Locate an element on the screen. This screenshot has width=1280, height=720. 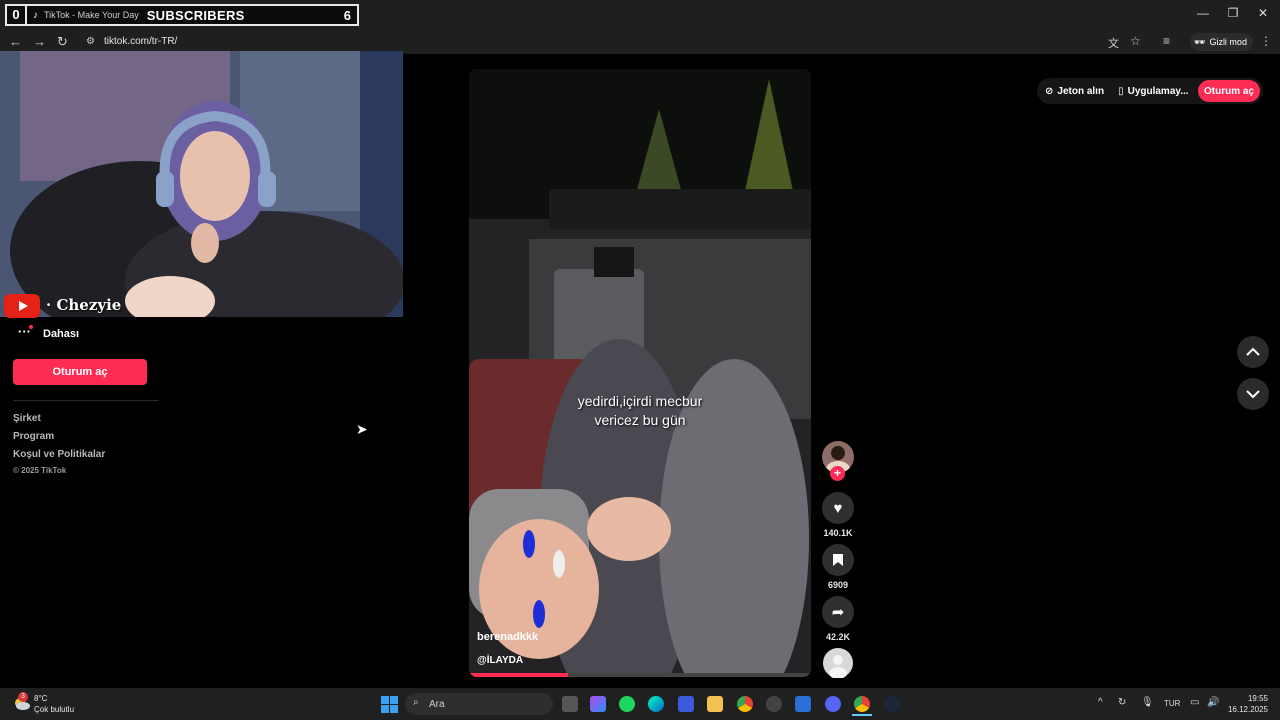
volume-icon: 🔊 is located at coordinates (1213, 702).